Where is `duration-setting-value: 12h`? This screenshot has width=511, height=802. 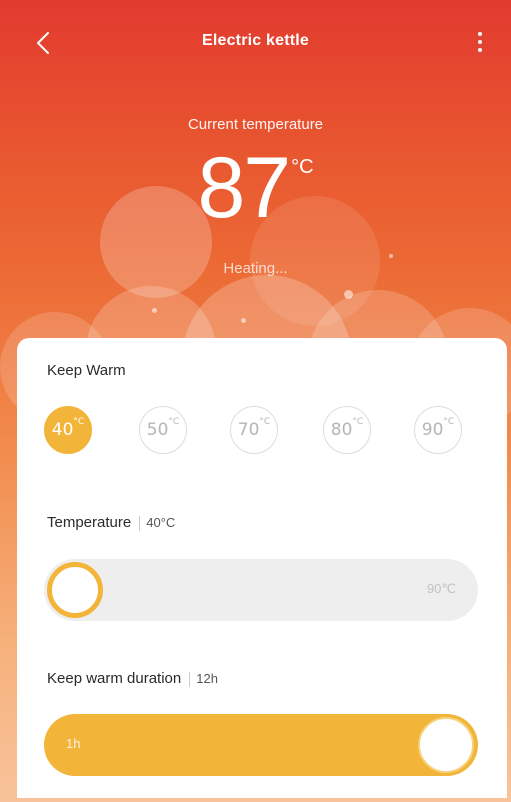
duration-setting-value: 12h is located at coordinates (207, 678).